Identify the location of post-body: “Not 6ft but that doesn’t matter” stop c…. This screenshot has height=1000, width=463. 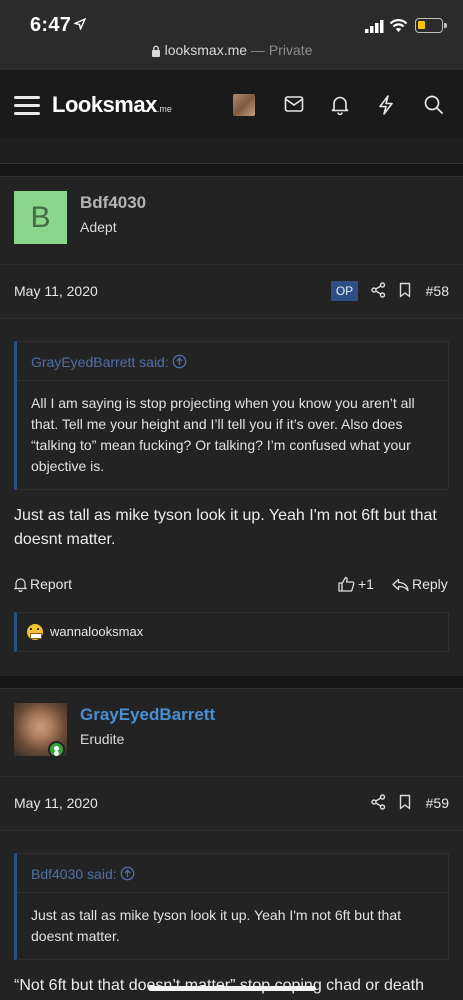
(219, 985).